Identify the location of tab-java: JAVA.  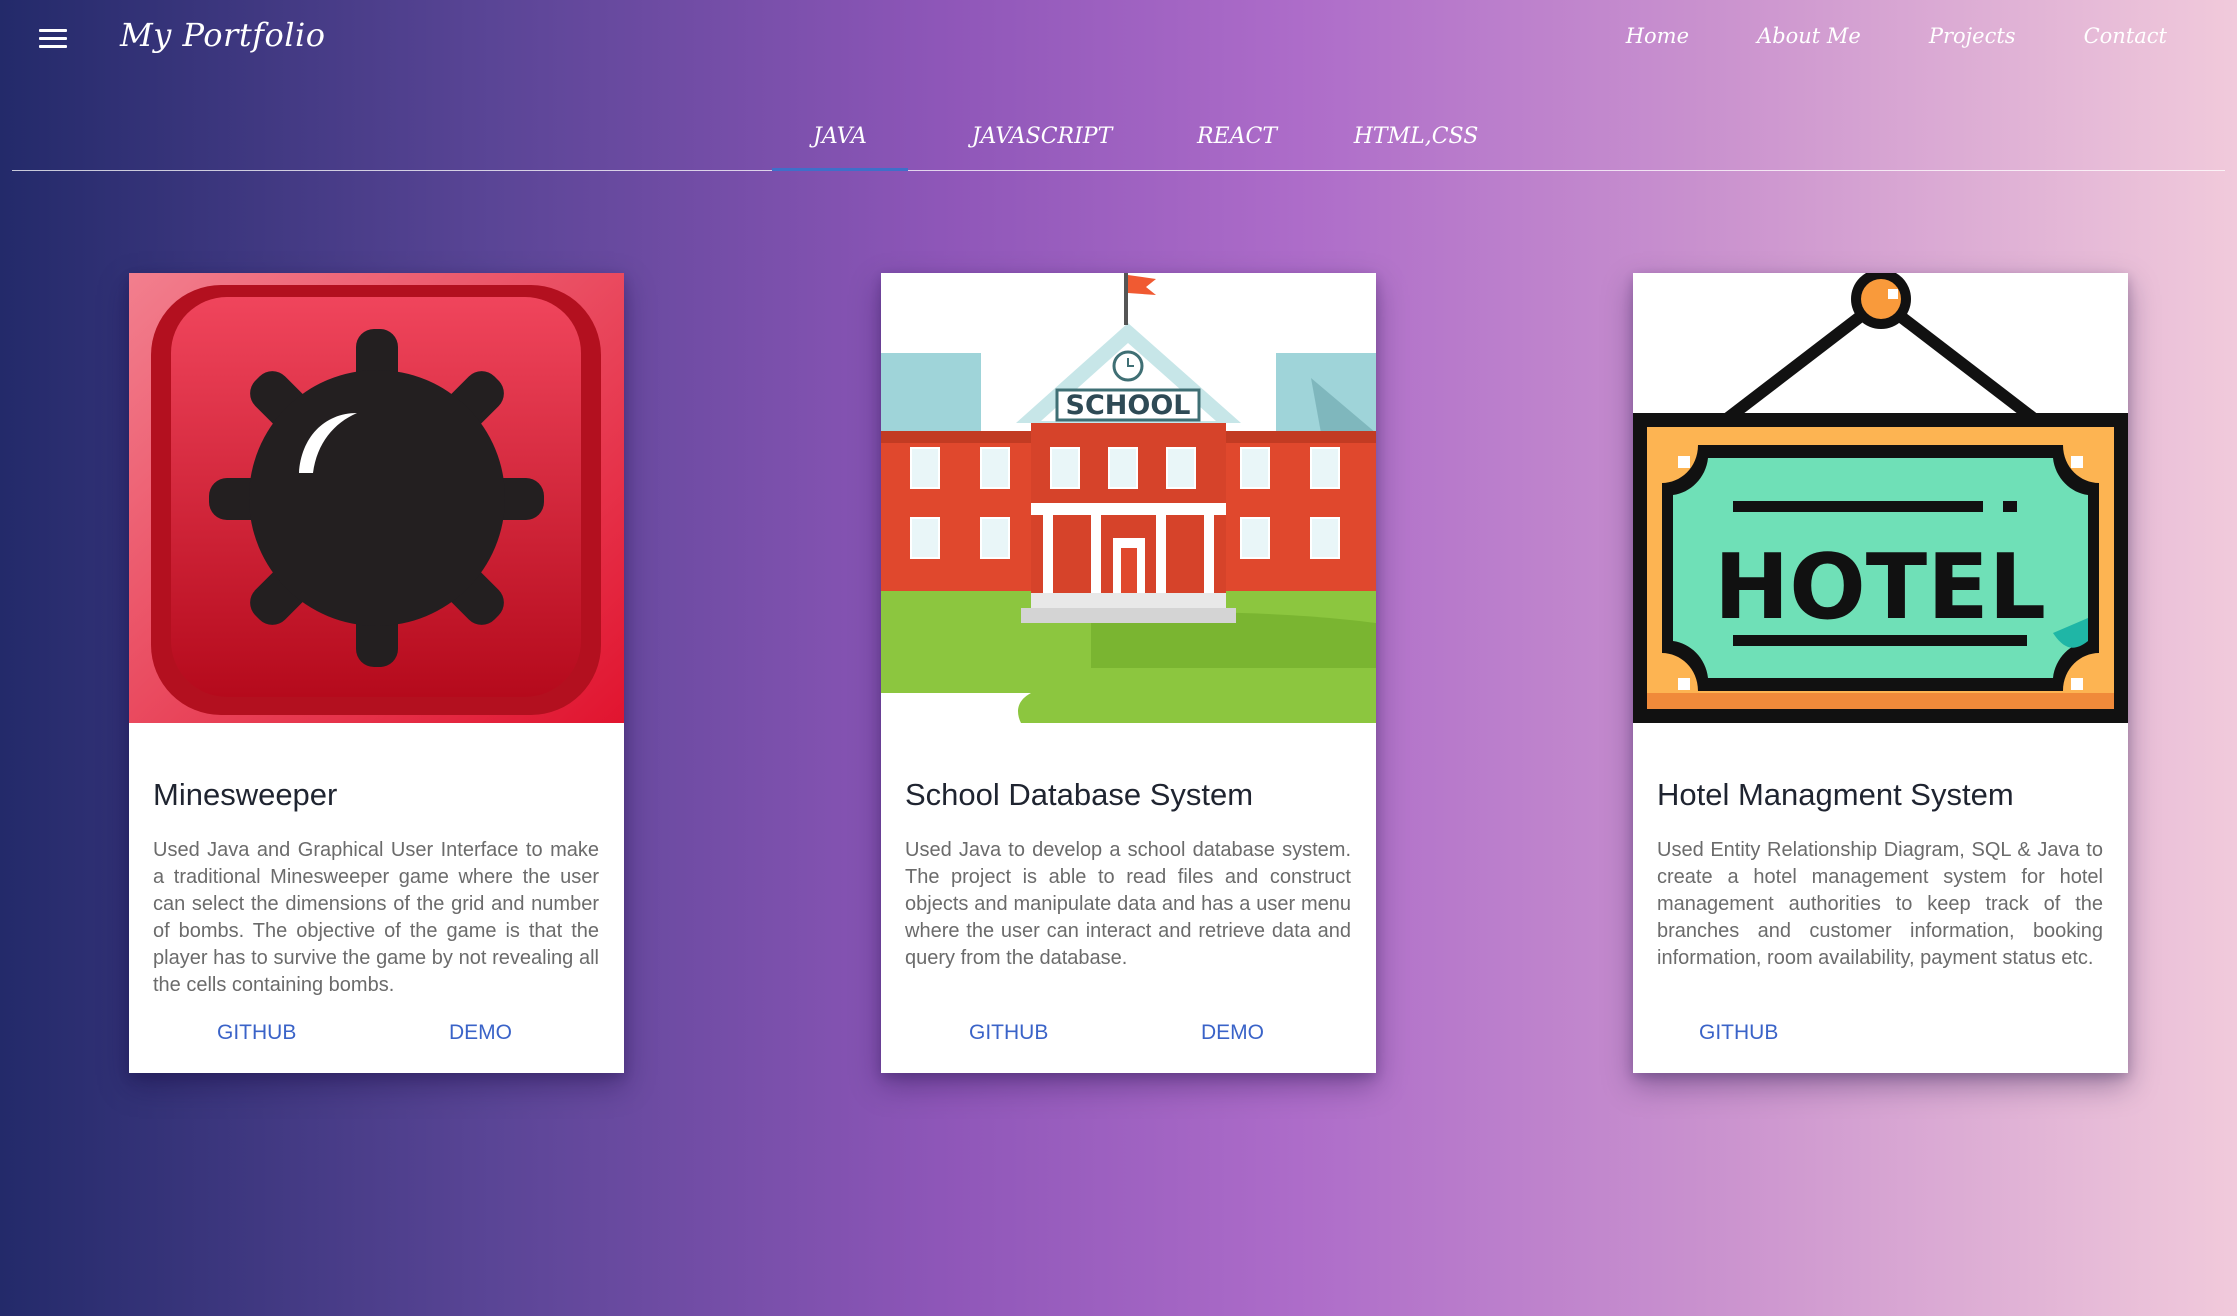
(840, 145).